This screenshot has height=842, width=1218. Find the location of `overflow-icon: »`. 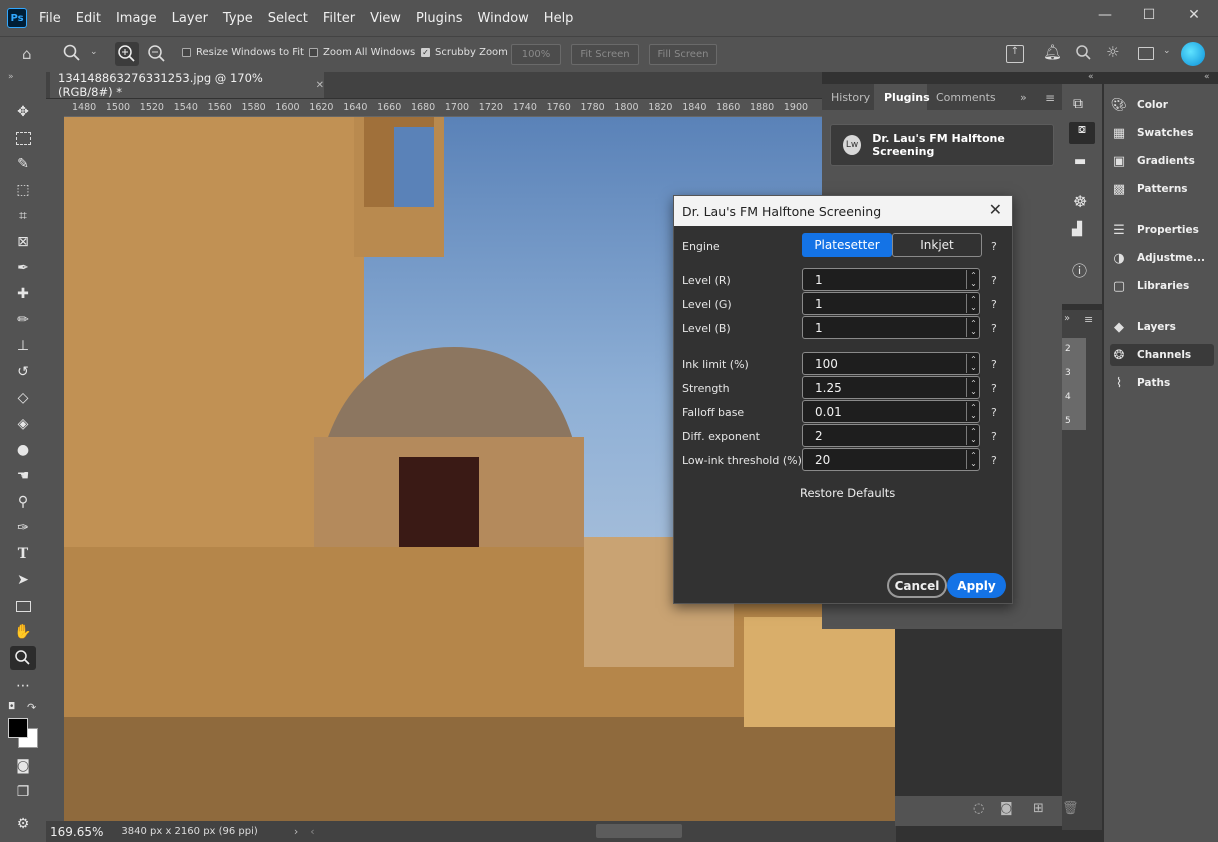

overflow-icon: » is located at coordinates (1067, 318).